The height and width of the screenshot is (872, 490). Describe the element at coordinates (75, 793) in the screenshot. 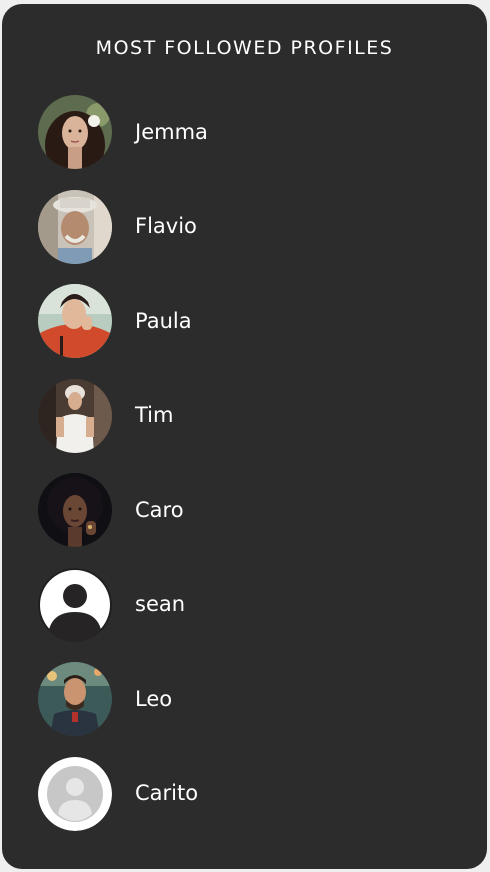

I see `default-user-placeholder-icon` at that location.